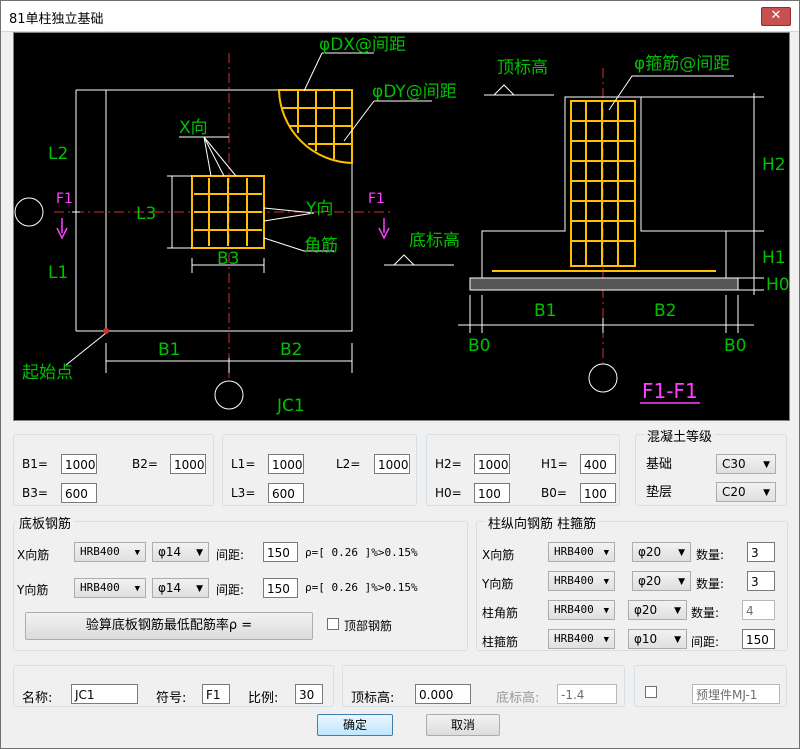 The image size is (800, 749). What do you see at coordinates (710, 584) in the screenshot?
I see `column-y-count-label: 数量:` at bounding box center [710, 584].